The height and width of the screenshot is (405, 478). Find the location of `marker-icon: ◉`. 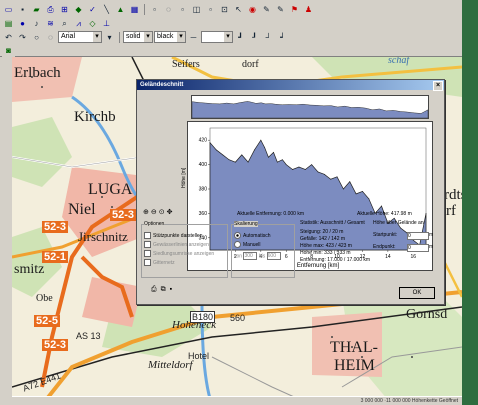

marker-icon: ◉ is located at coordinates (252, 9).